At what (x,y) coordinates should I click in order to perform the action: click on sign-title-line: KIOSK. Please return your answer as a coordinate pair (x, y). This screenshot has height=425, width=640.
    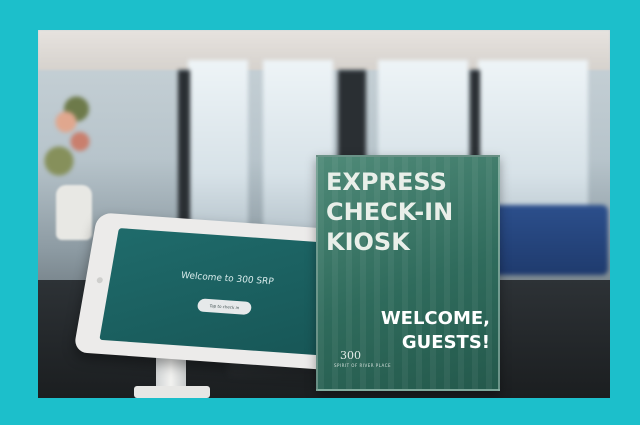
    Looking at the image, I should click on (368, 242).